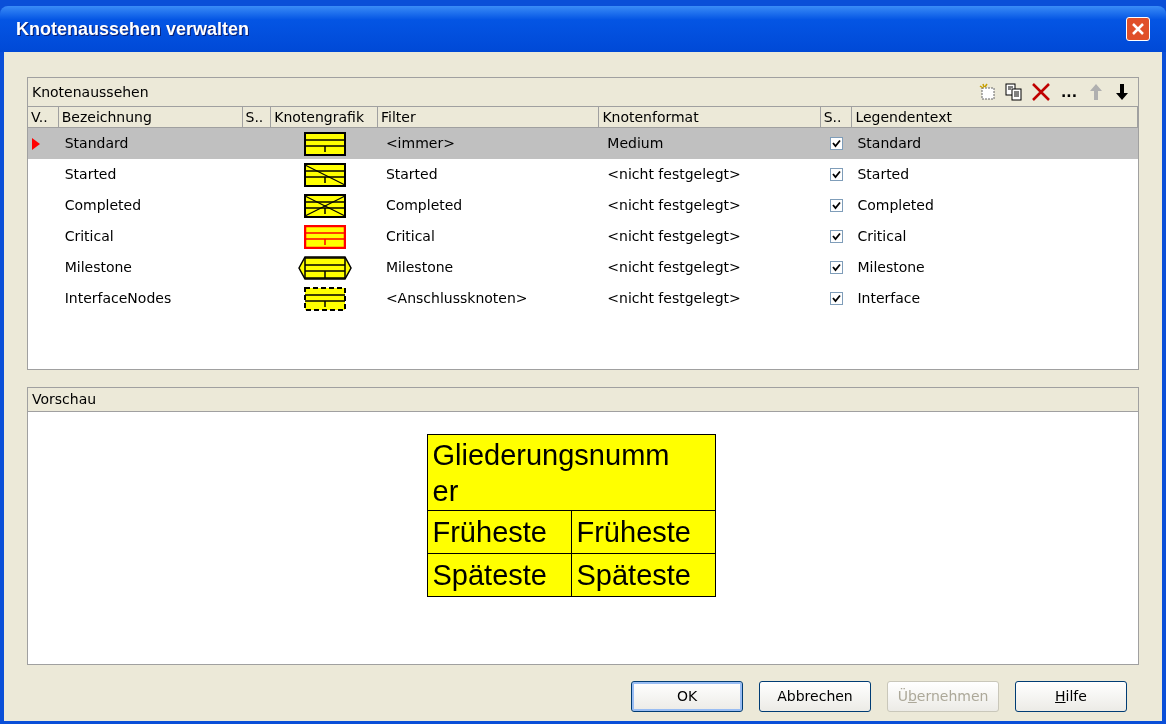  What do you see at coordinates (1138, 29) in the screenshot?
I see `close-icon` at bounding box center [1138, 29].